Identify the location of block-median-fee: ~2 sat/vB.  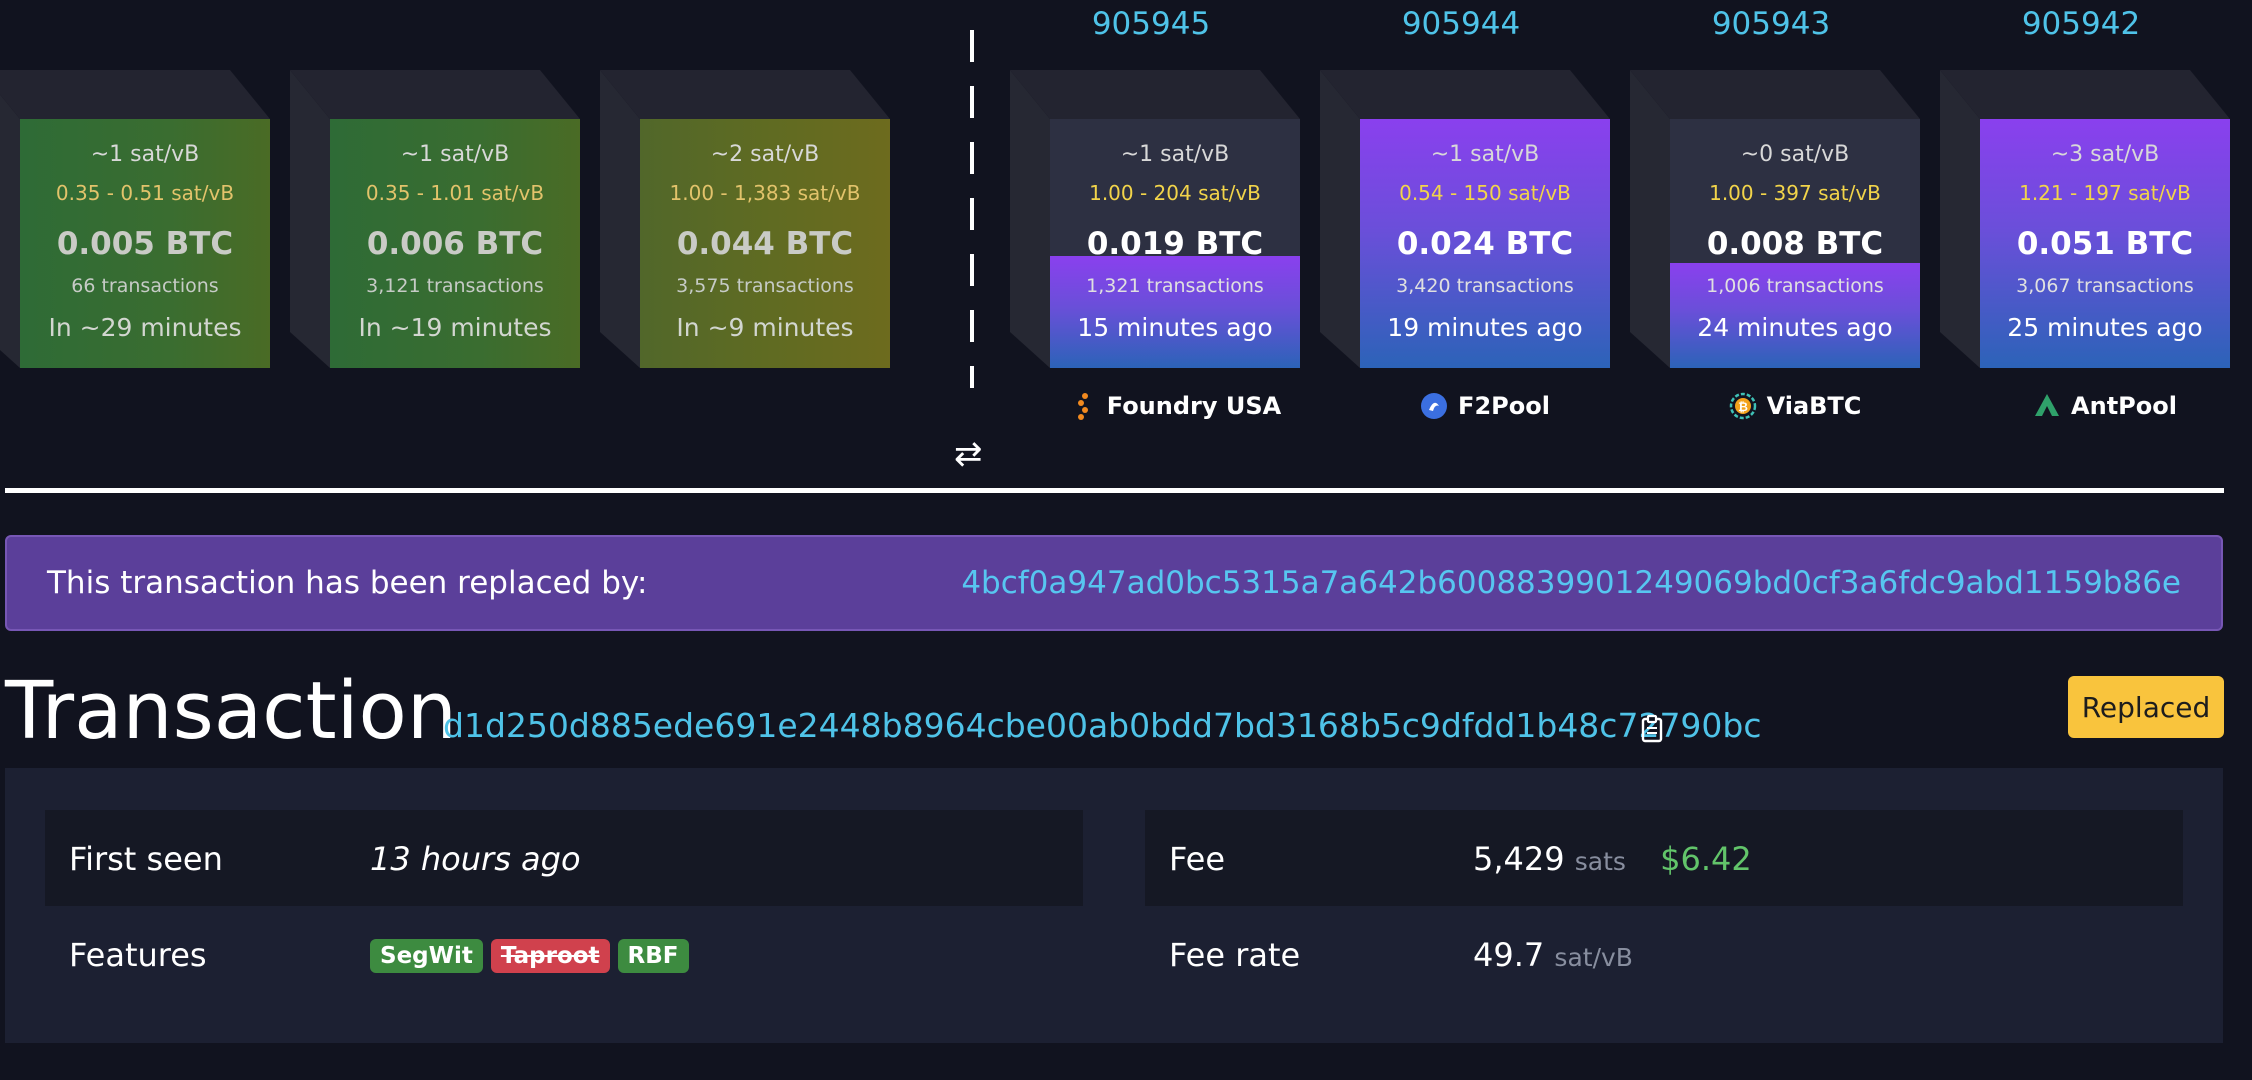
(765, 154).